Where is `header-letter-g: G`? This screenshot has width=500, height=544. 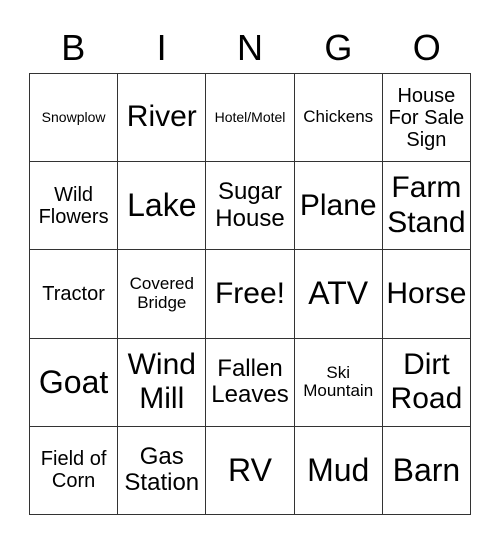
header-letter-g: G is located at coordinates (338, 47).